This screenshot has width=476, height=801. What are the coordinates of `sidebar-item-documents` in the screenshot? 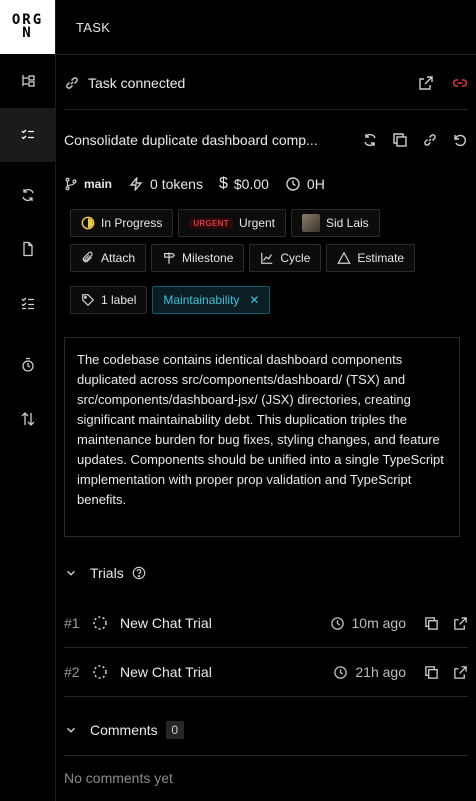 It's located at (27, 249).